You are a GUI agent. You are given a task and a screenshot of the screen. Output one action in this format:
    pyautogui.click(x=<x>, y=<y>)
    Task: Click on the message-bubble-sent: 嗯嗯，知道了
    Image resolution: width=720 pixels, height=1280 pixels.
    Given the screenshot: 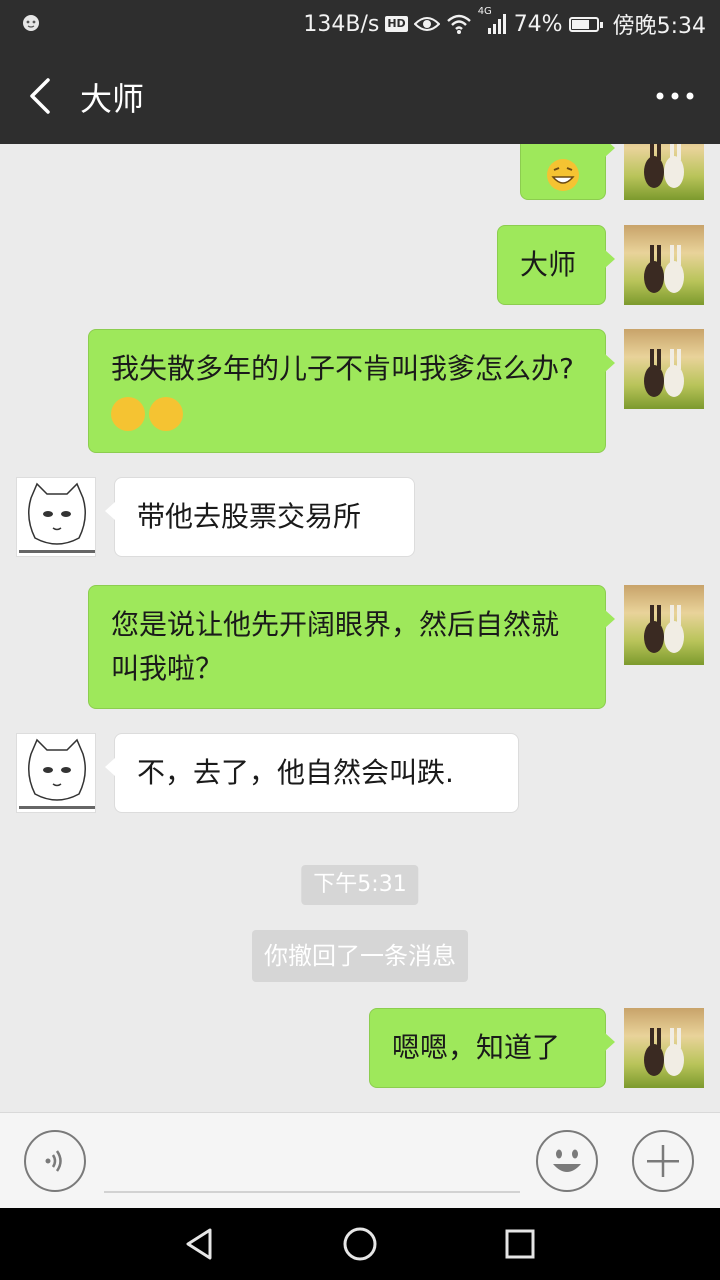 What is the action you would take?
    pyautogui.click(x=492, y=1048)
    